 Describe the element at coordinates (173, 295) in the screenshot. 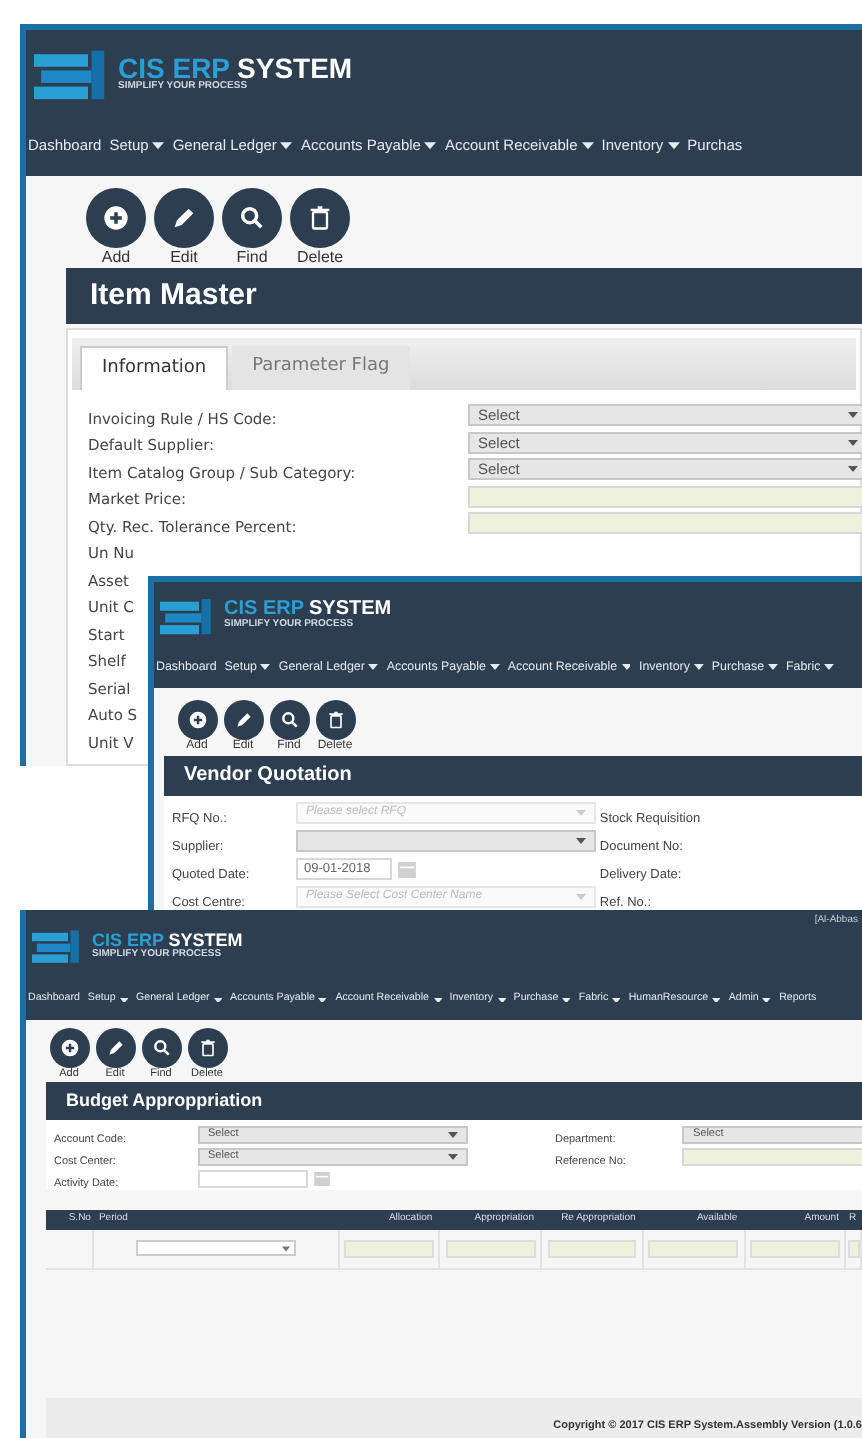

I see `page-title: Item Master` at that location.